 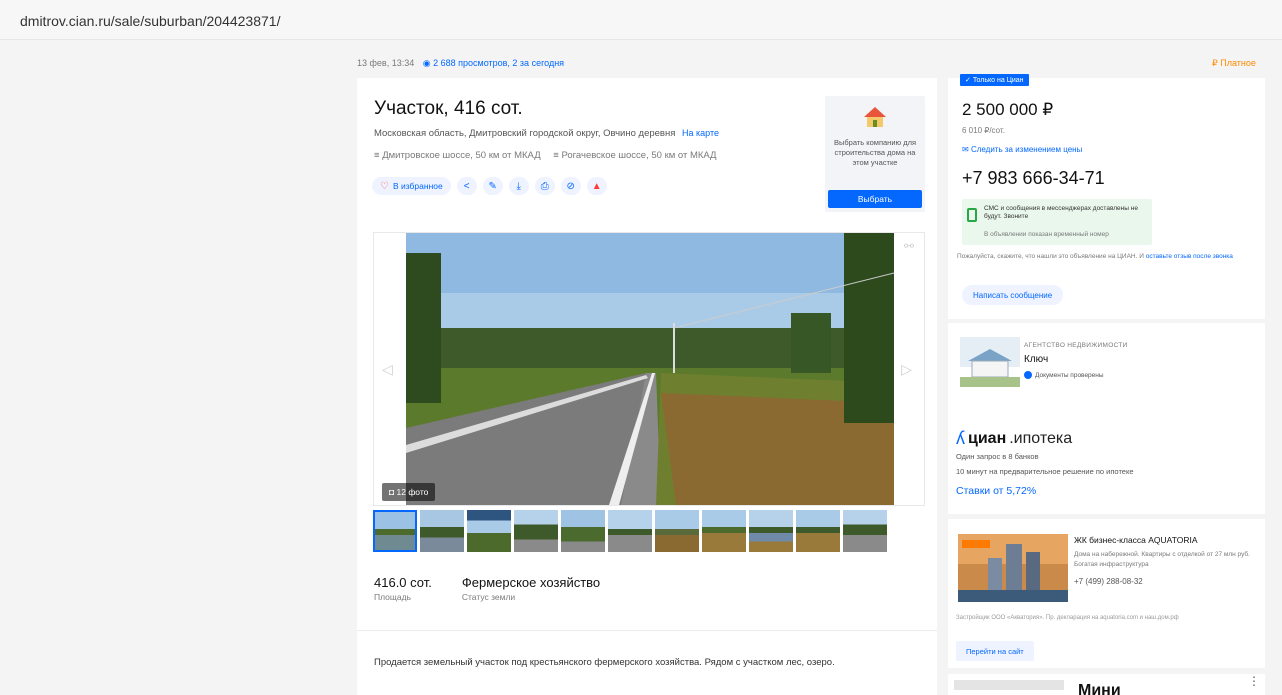 I want to click on main-photo, so click(x=650, y=369).